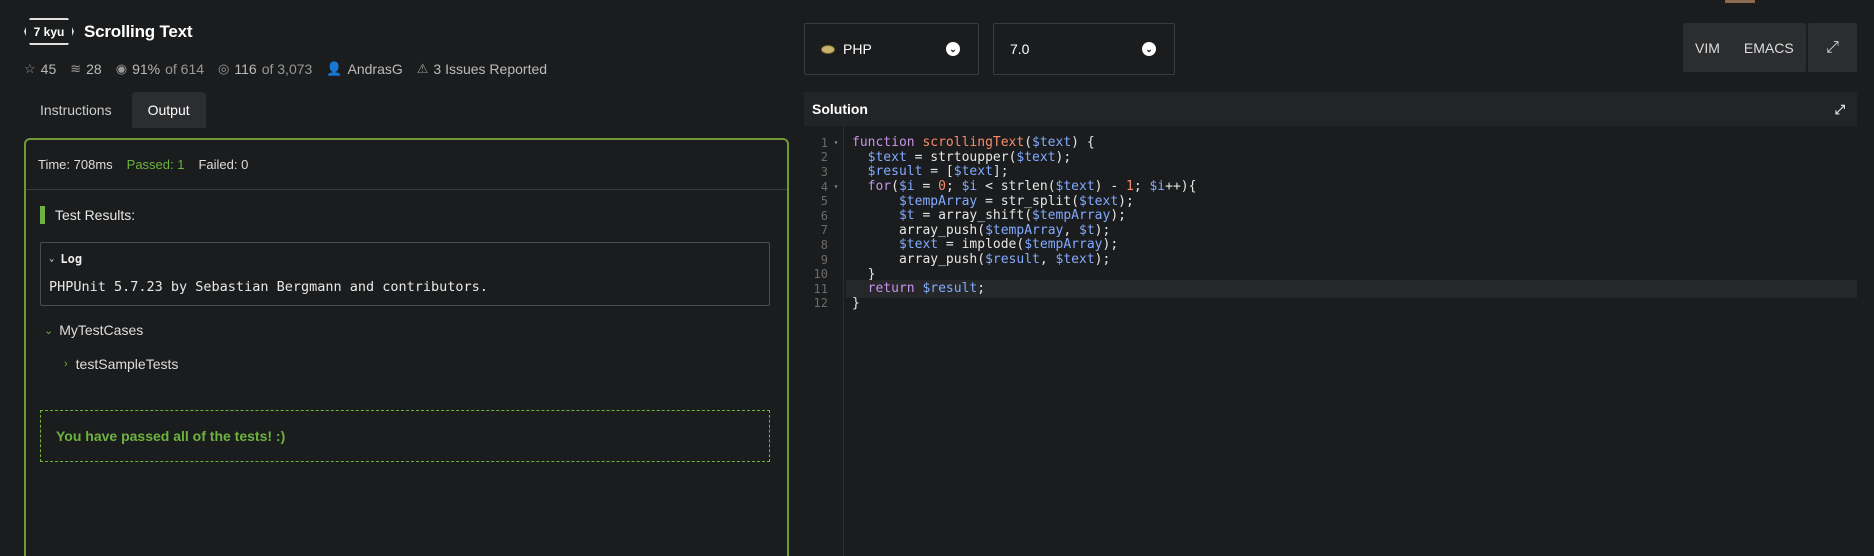 The width and height of the screenshot is (1874, 556). I want to click on code-text: }, so click(856, 303).